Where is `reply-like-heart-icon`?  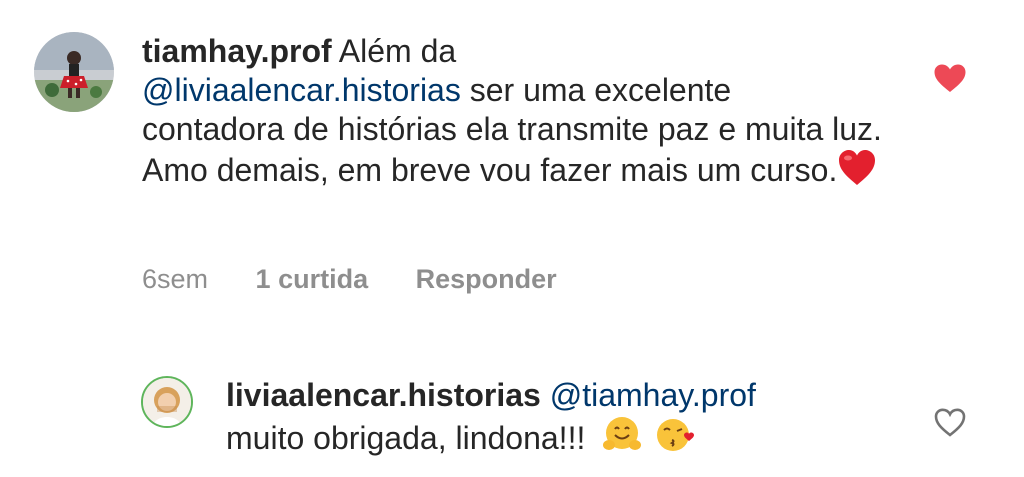 reply-like-heart-icon is located at coordinates (950, 425).